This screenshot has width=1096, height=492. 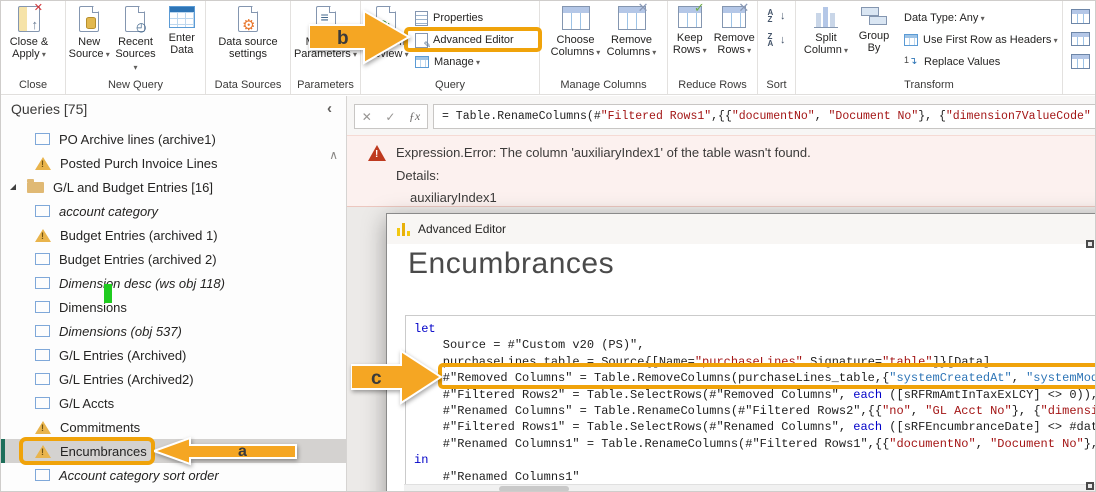 What do you see at coordinates (133, 187) in the screenshot?
I see `query-item-label: G/L and Budget Entries [16]` at bounding box center [133, 187].